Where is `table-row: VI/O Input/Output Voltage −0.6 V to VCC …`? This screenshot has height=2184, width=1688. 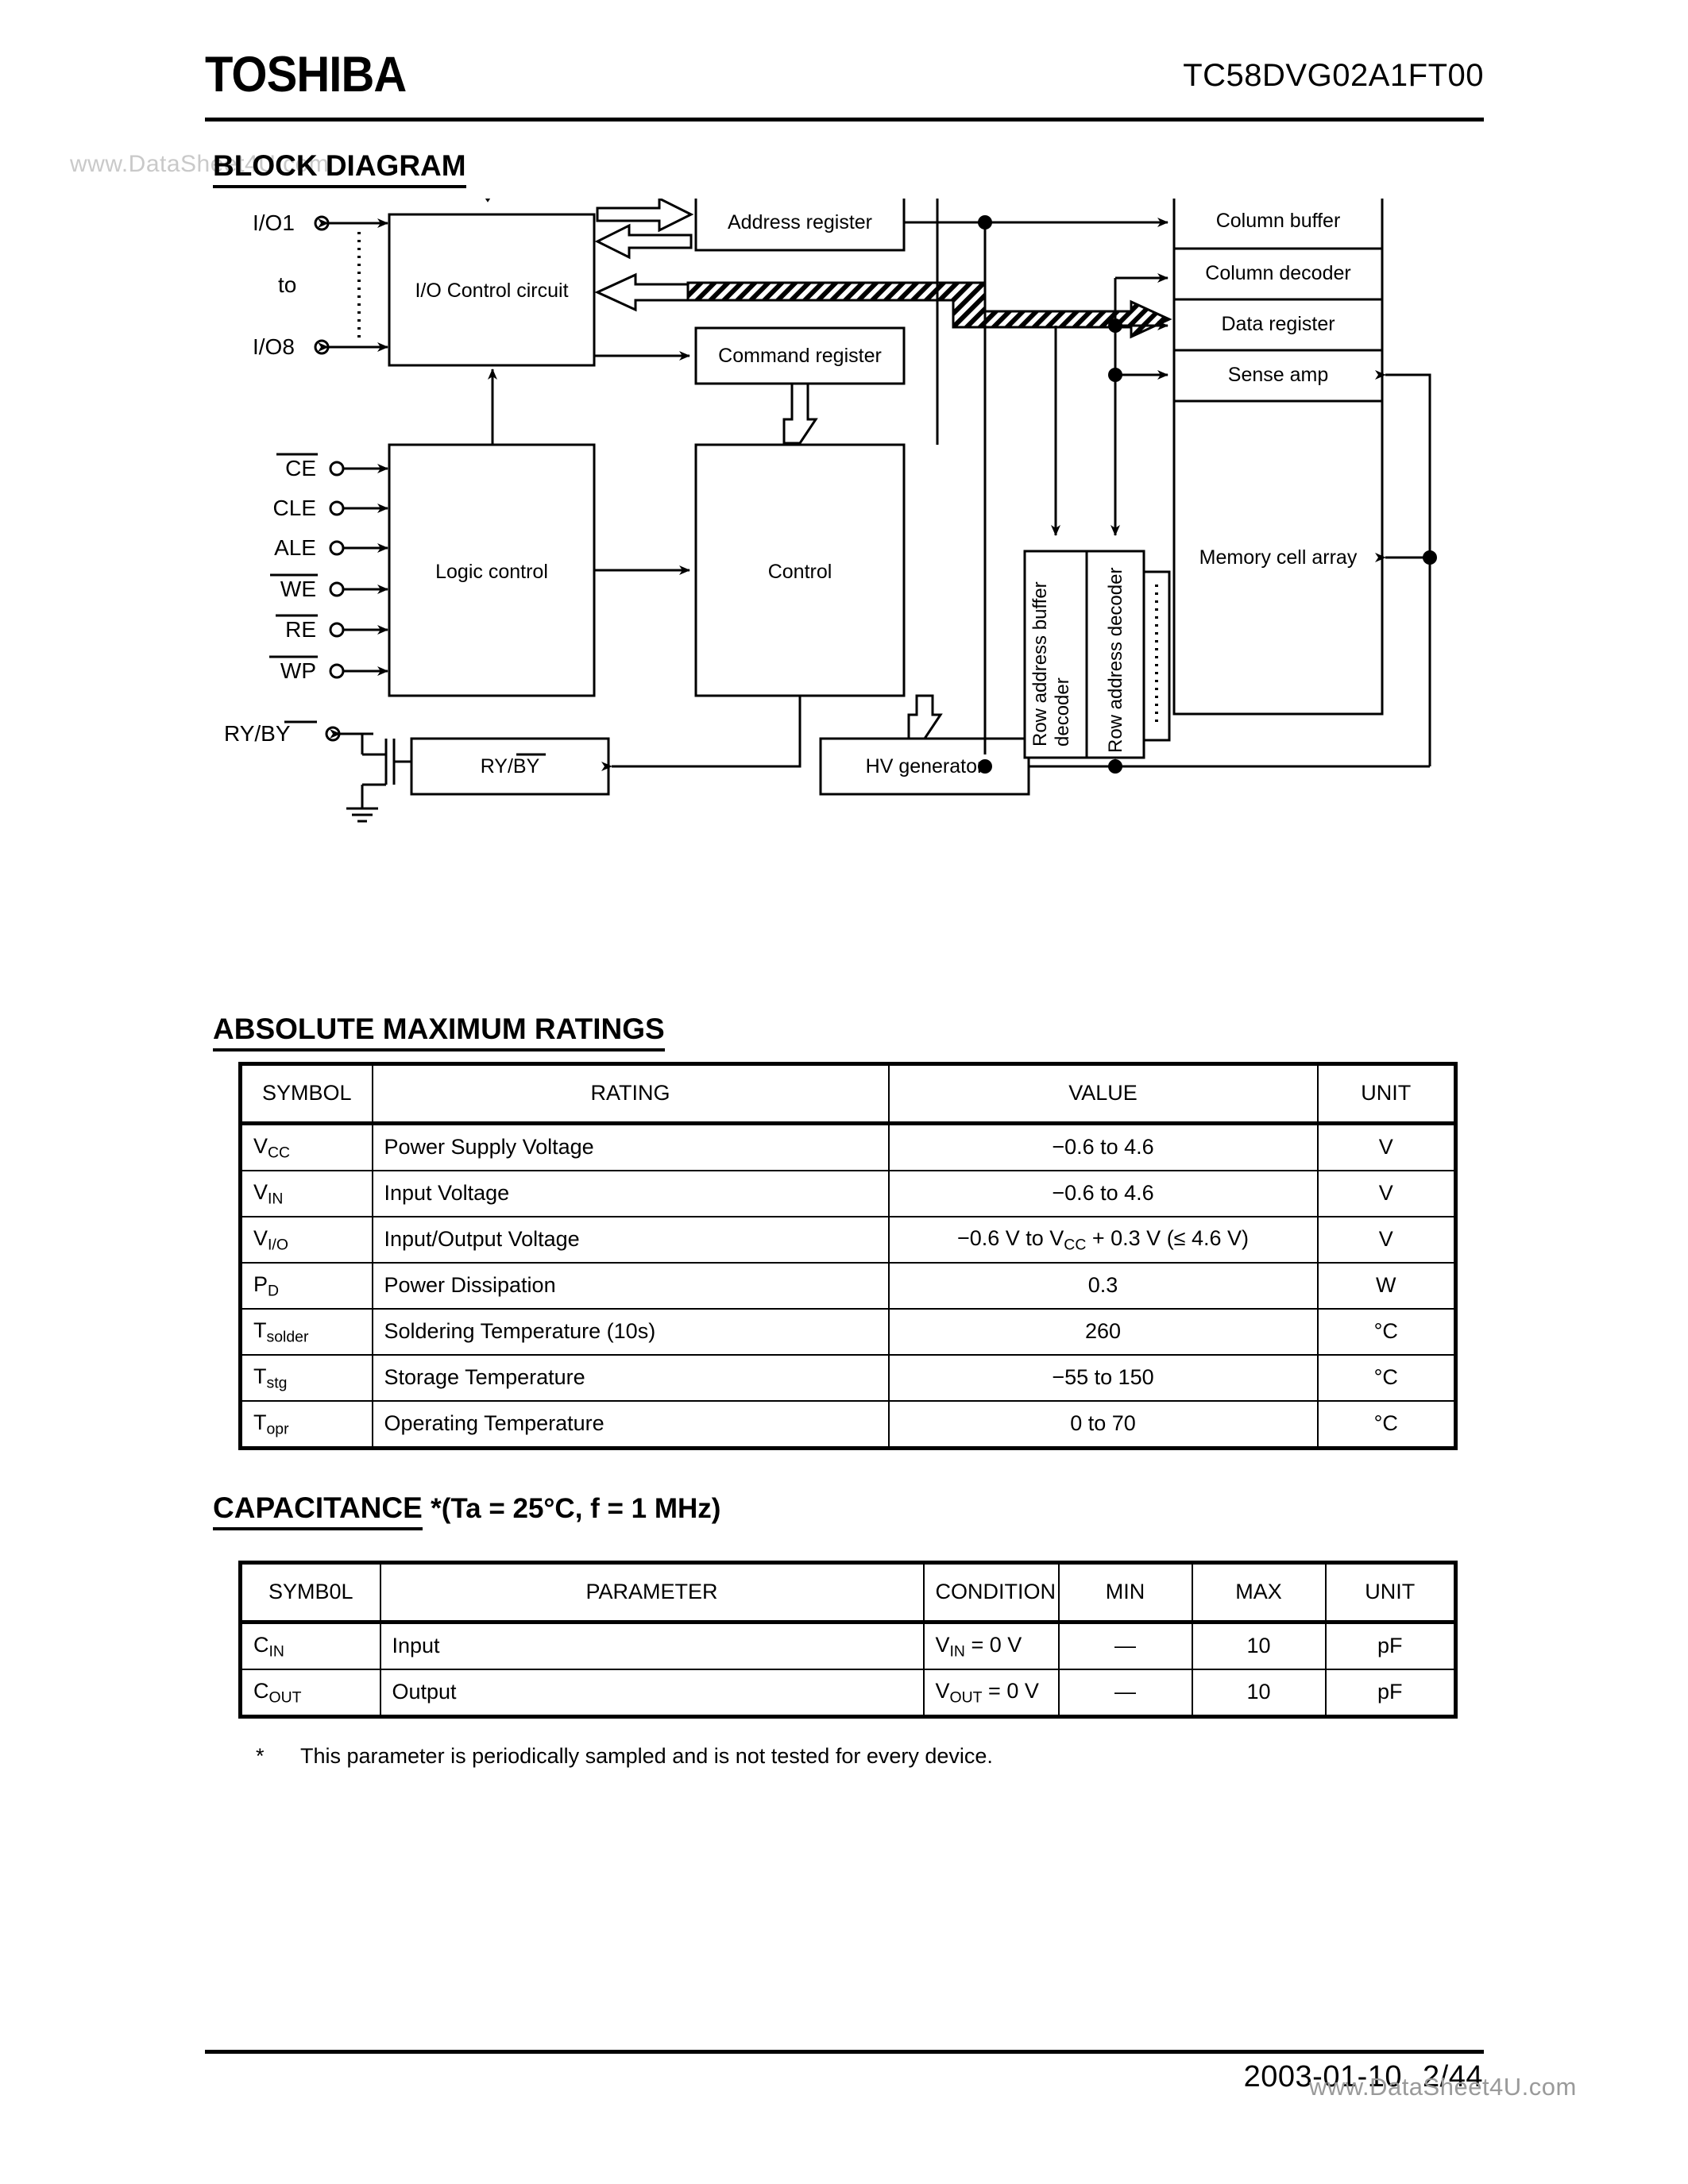 table-row: VI/O Input/Output Voltage −0.6 V to VCC … is located at coordinates (848, 1240).